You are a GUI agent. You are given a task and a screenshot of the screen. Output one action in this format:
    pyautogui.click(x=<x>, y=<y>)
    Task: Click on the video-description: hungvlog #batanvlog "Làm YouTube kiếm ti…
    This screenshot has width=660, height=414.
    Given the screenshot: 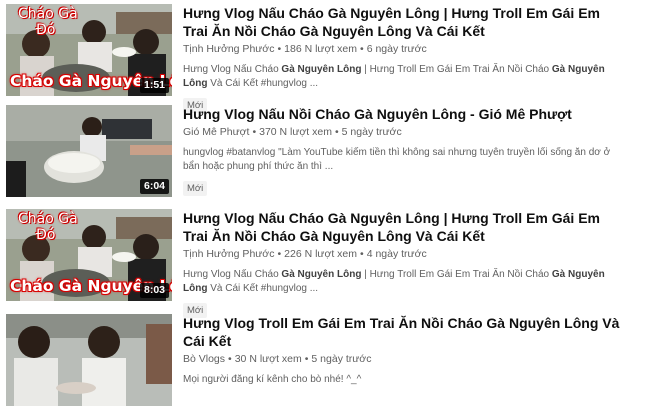 What is the action you would take?
    pyautogui.click(x=403, y=160)
    